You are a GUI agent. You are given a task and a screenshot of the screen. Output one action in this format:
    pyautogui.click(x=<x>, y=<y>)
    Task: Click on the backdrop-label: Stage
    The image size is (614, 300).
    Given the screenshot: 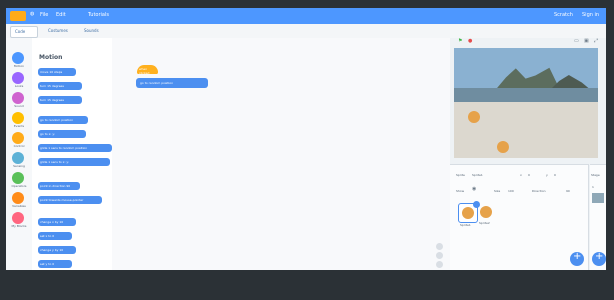 What is the action you would take?
    pyautogui.click(x=595, y=175)
    